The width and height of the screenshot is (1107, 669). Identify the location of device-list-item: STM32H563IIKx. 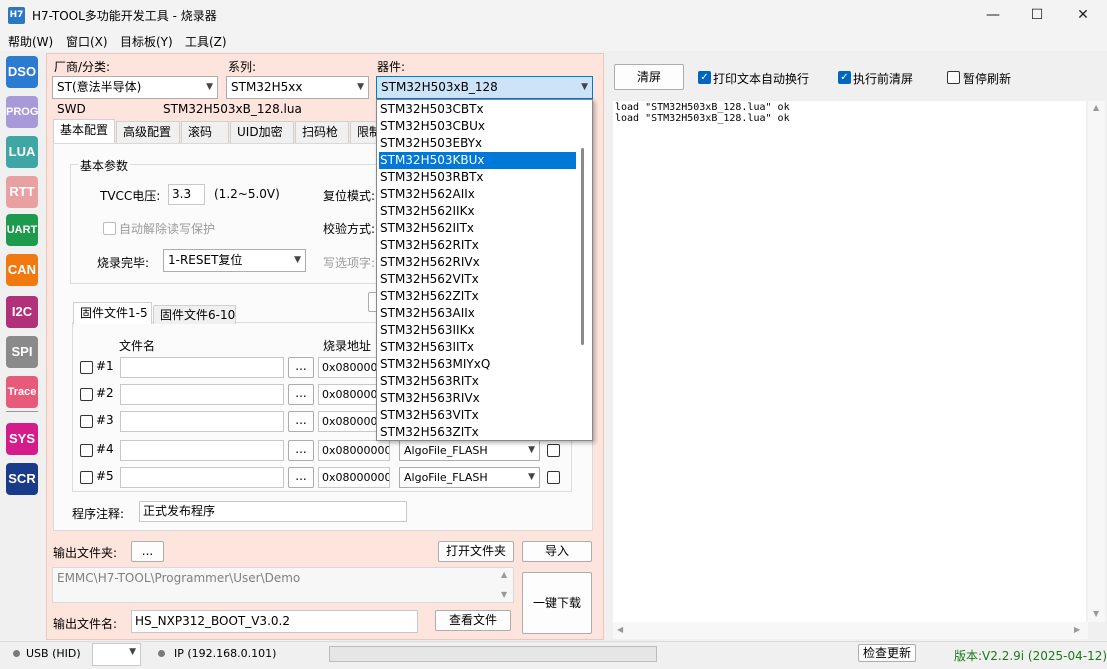
(477, 330).